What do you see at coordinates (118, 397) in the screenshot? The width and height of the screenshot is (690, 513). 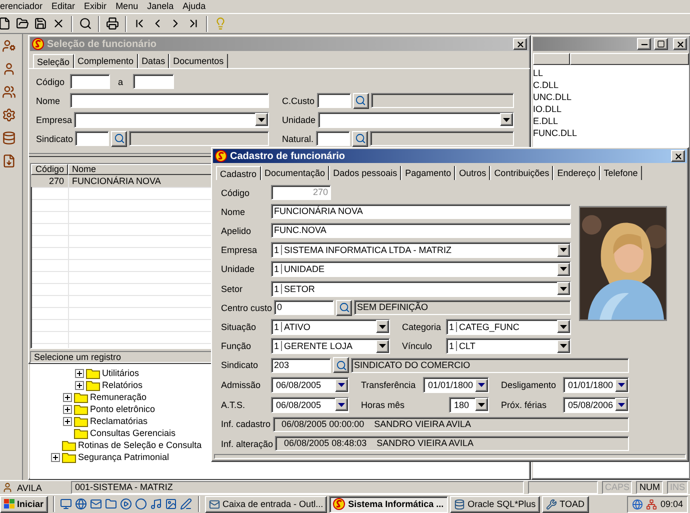 I see `tree-item: Remuneração` at bounding box center [118, 397].